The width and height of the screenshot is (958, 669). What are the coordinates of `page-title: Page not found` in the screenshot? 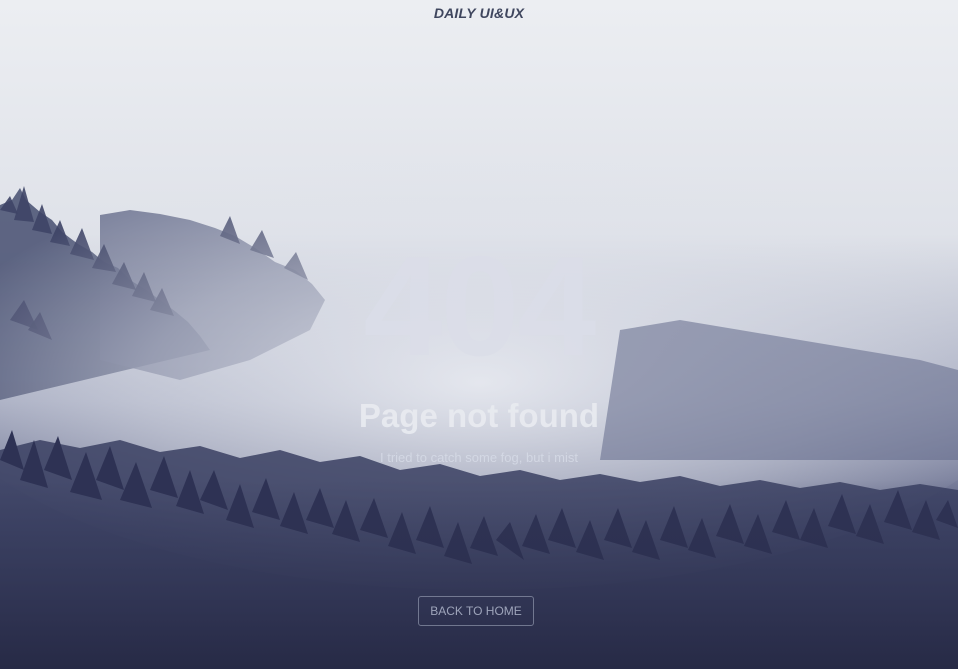 It's located at (479, 415).